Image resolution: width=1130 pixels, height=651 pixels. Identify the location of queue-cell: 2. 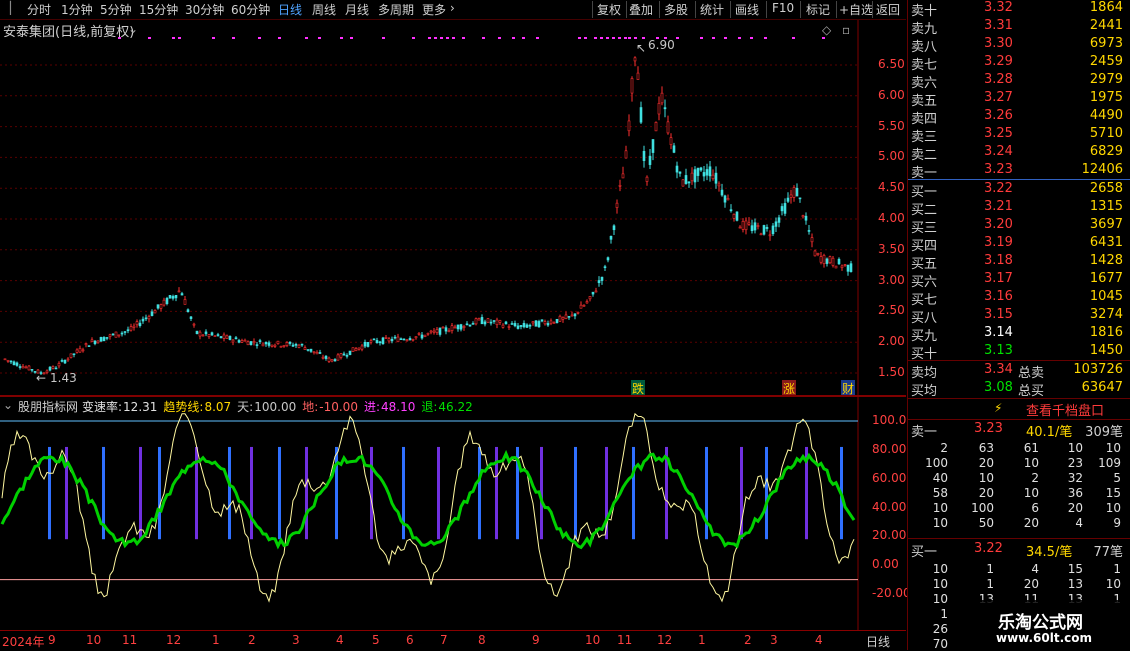
(1035, 478).